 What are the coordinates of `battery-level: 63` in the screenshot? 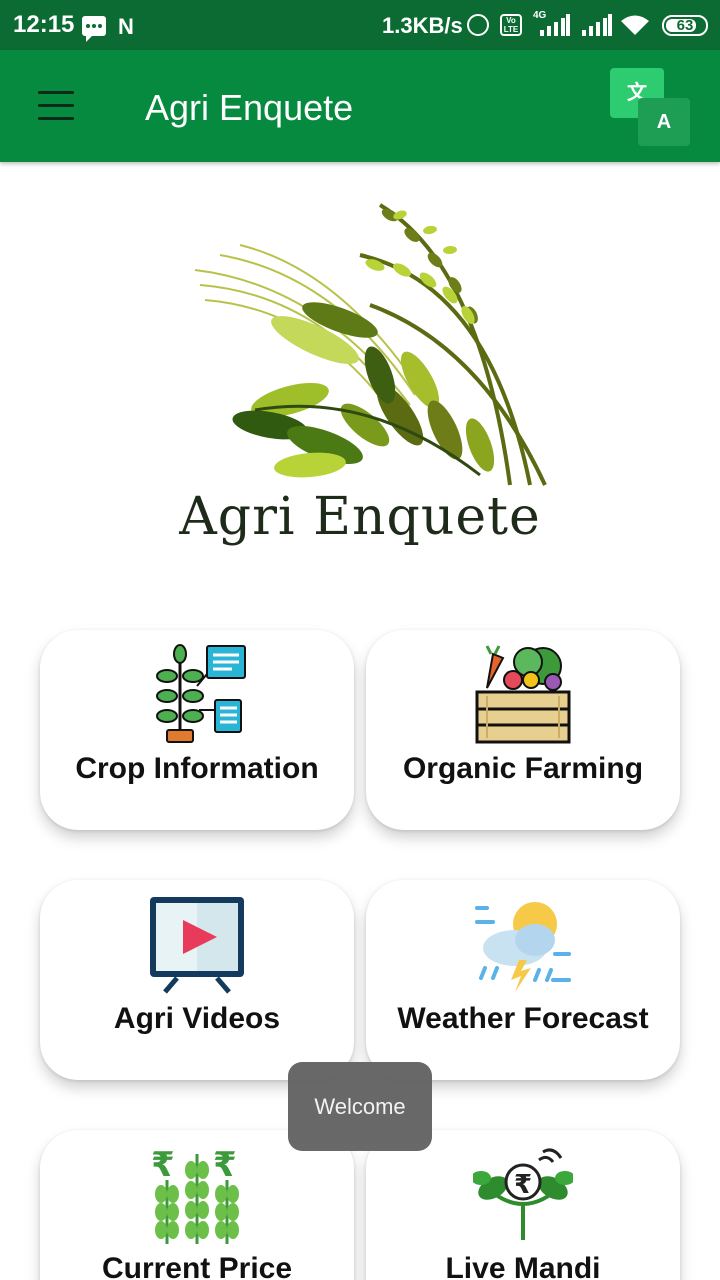 It's located at (685, 25).